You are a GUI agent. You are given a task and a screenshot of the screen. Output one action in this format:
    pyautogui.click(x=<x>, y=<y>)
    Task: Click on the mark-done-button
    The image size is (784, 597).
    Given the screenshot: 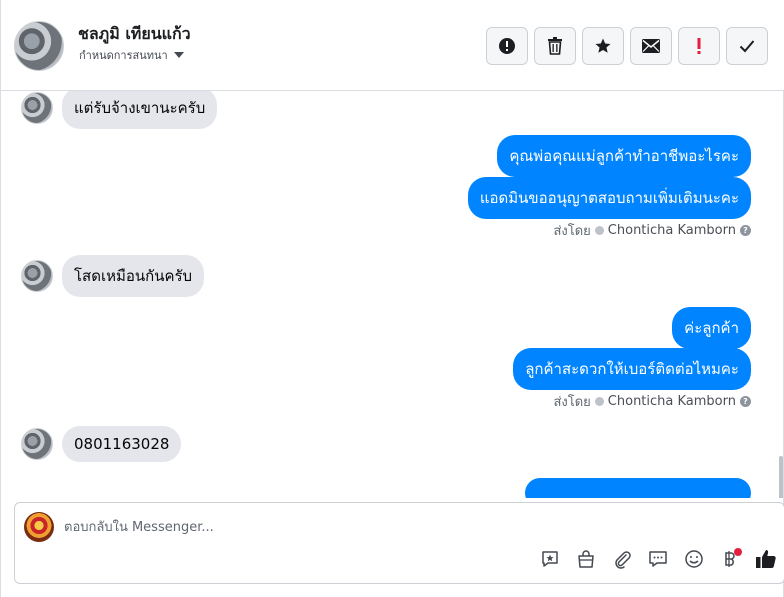 What is the action you would take?
    pyautogui.click(x=747, y=46)
    